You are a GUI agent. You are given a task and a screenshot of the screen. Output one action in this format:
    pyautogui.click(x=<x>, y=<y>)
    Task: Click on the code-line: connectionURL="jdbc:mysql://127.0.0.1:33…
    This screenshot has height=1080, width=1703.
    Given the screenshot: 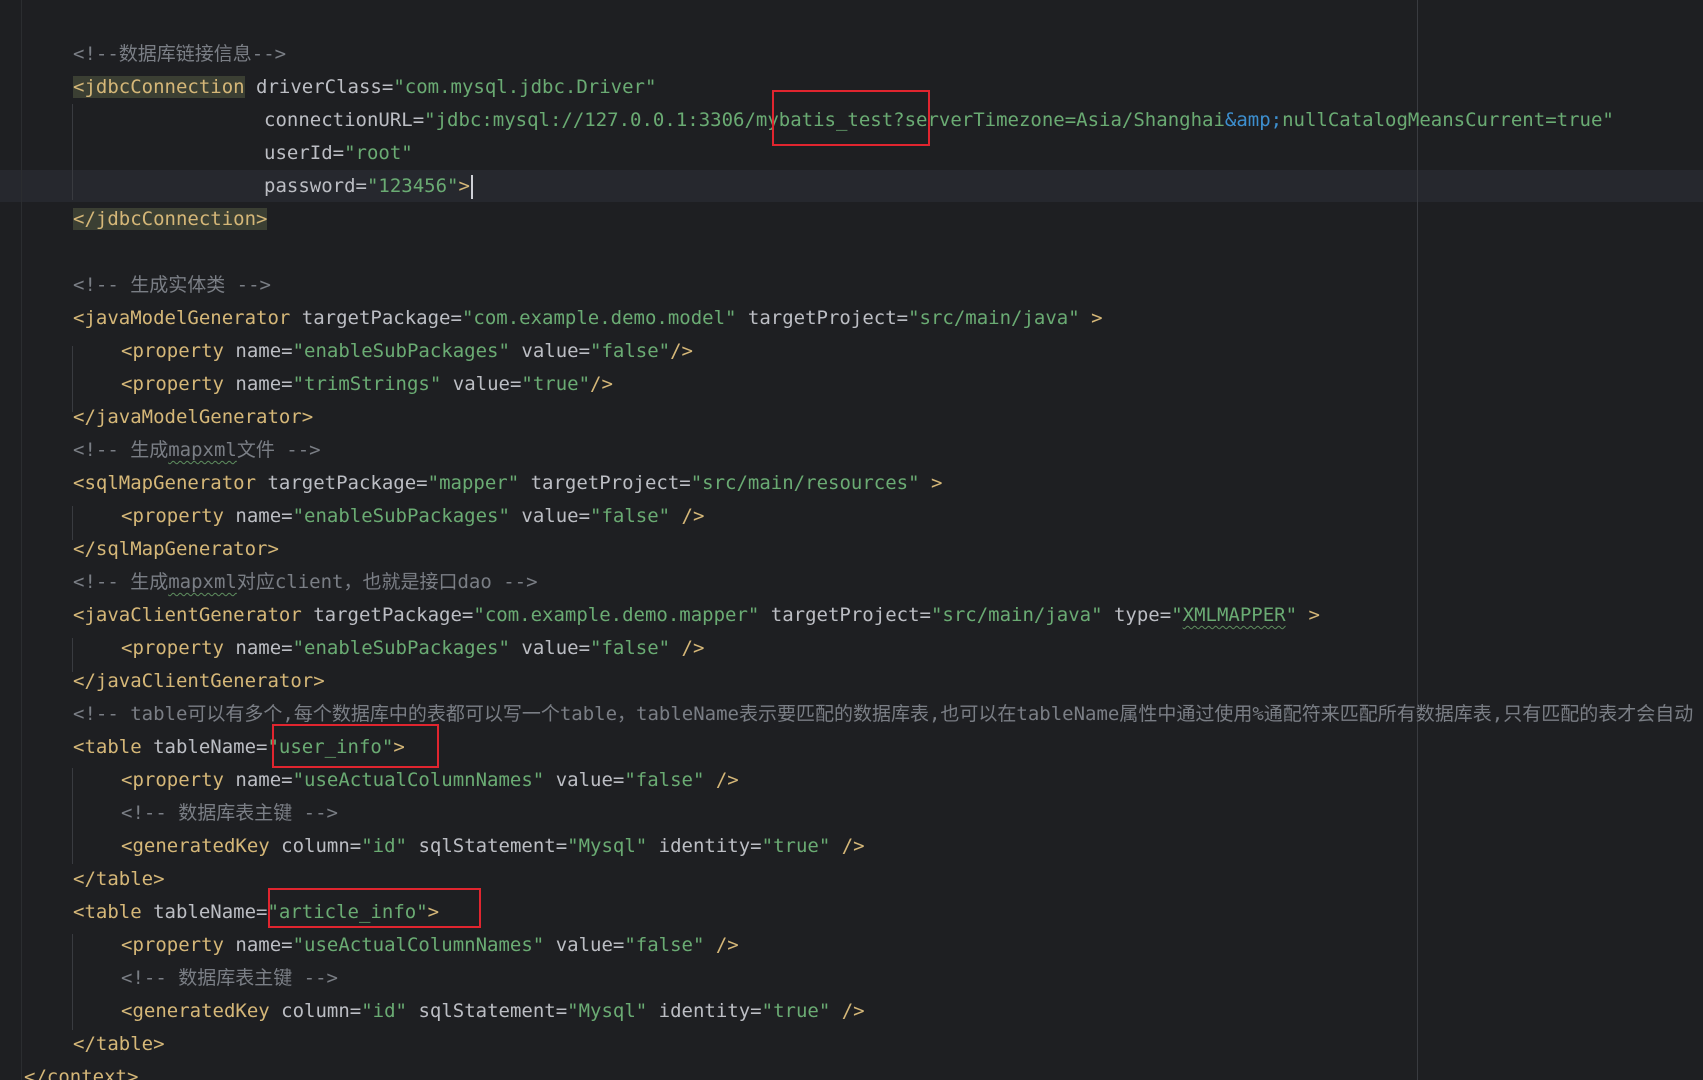 What is the action you would take?
    pyautogui.click(x=939, y=120)
    